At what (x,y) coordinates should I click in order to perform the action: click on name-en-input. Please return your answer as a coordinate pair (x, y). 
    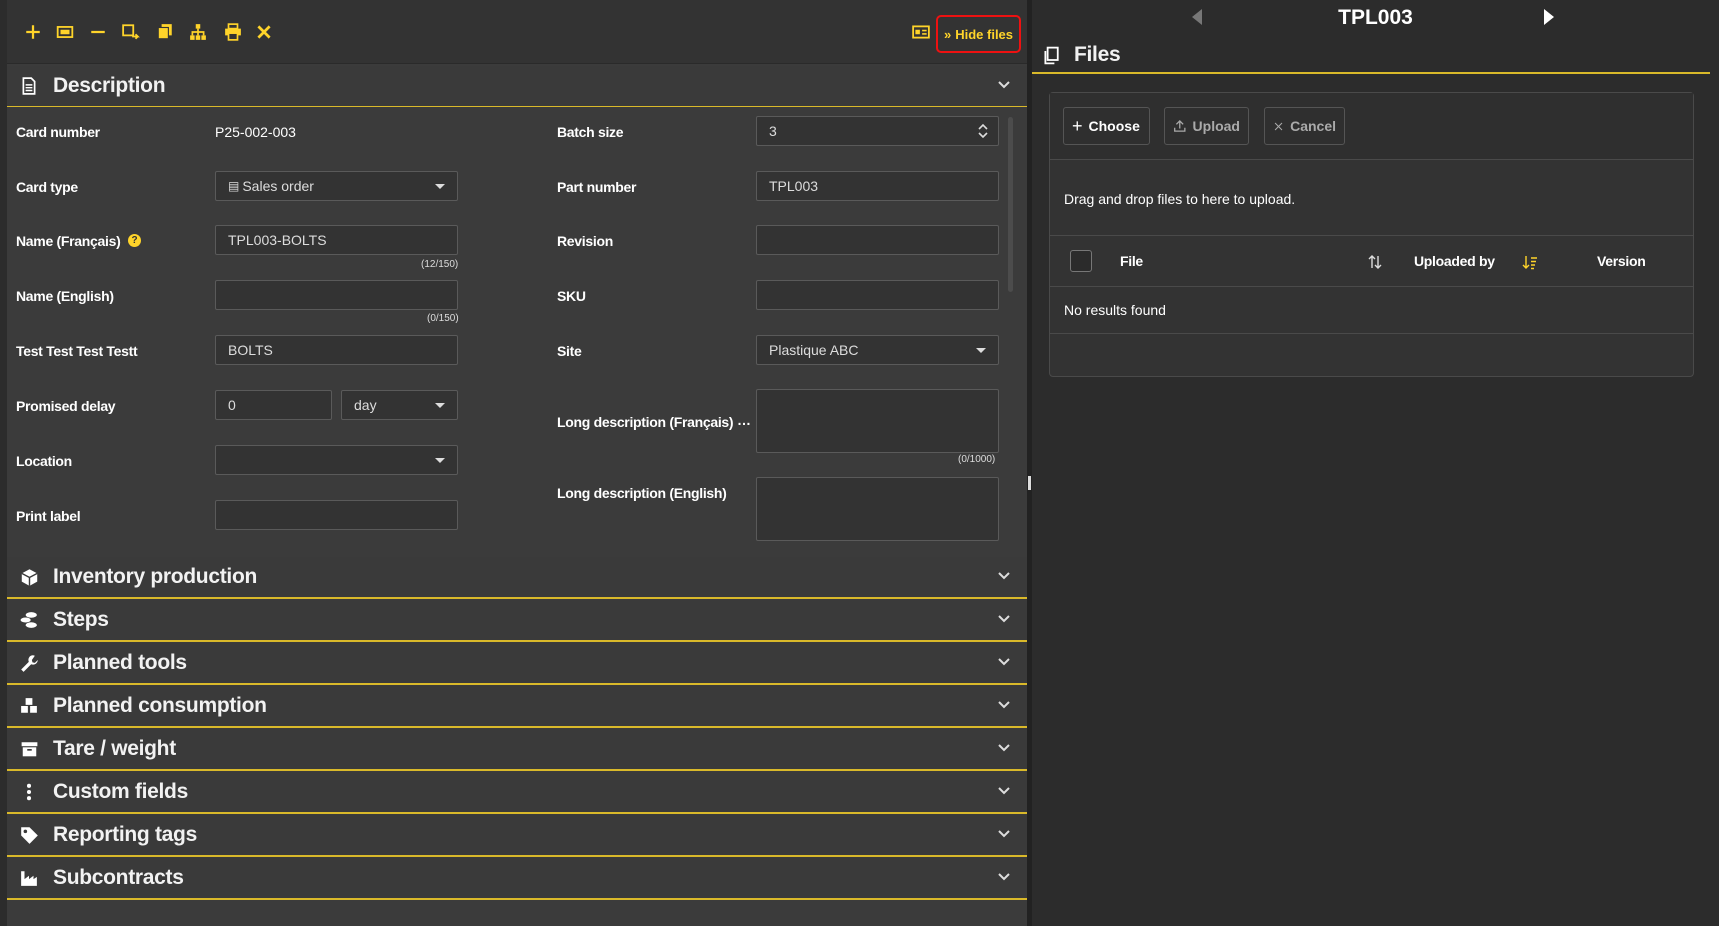
    Looking at the image, I should click on (336, 295).